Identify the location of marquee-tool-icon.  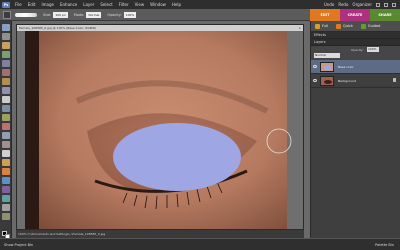
(6, 63).